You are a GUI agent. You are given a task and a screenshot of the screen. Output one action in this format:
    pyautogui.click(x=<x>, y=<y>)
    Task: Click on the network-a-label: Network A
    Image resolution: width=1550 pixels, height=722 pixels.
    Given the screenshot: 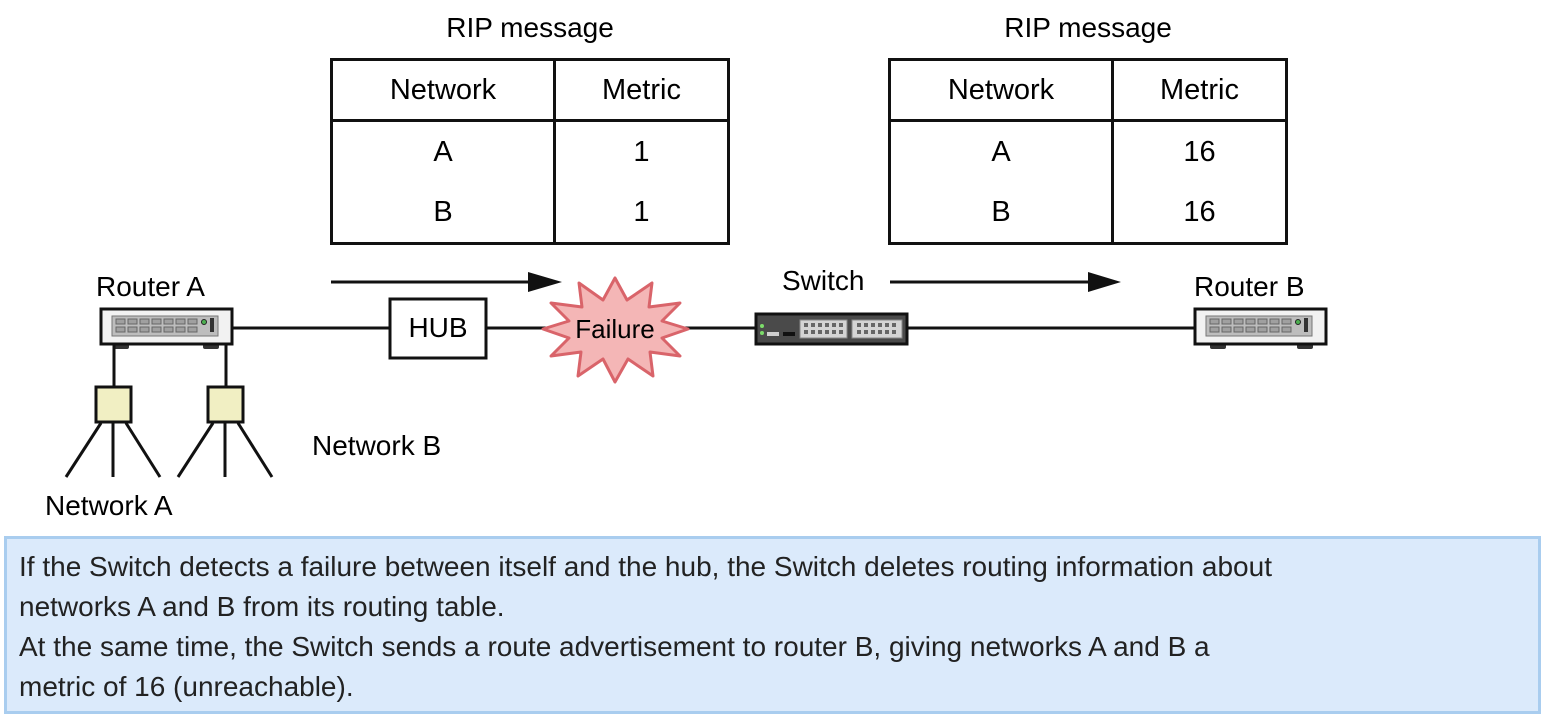 What is the action you would take?
    pyautogui.click(x=109, y=505)
    